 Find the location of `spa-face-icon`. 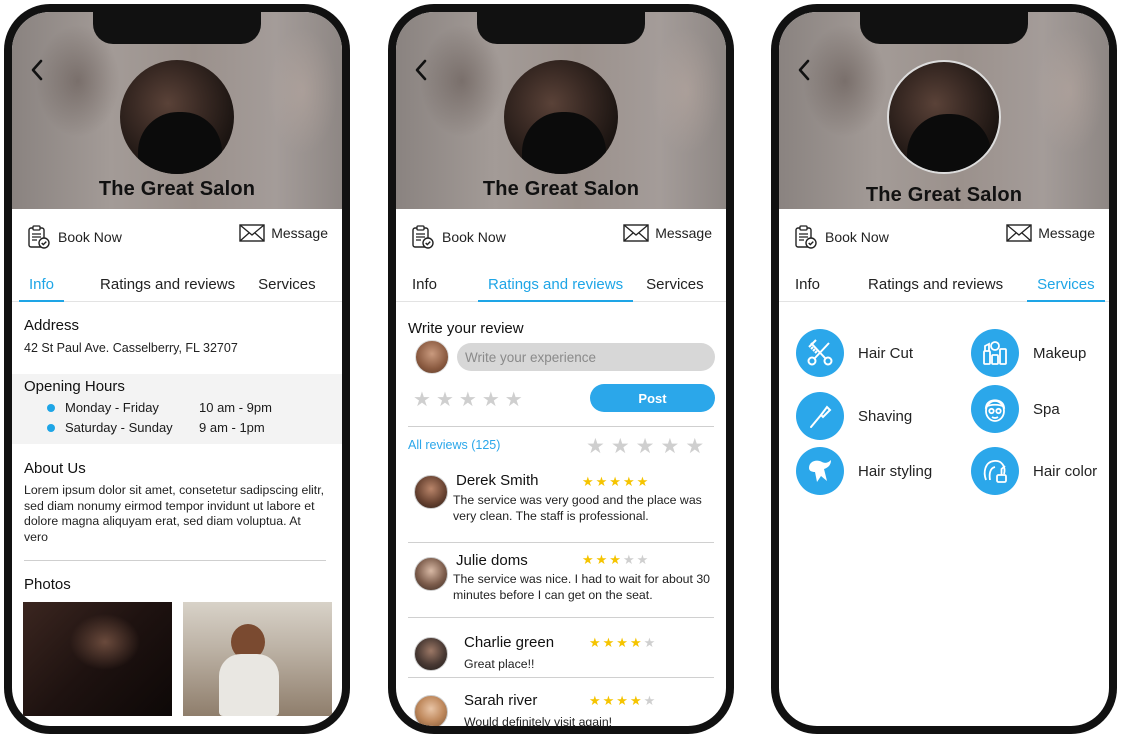

spa-face-icon is located at coordinates (995, 409).